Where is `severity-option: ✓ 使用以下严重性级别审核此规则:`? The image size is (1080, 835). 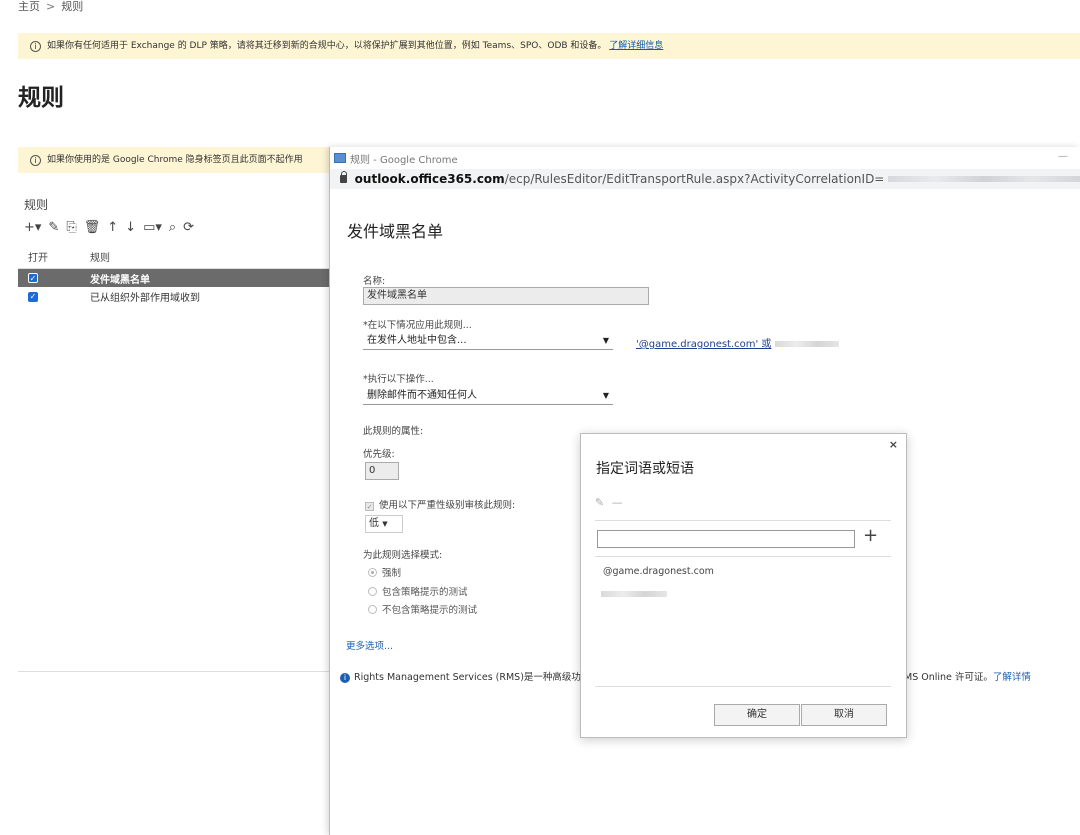 severity-option: ✓ 使用以下严重性级别审核此规则: is located at coordinates (440, 504).